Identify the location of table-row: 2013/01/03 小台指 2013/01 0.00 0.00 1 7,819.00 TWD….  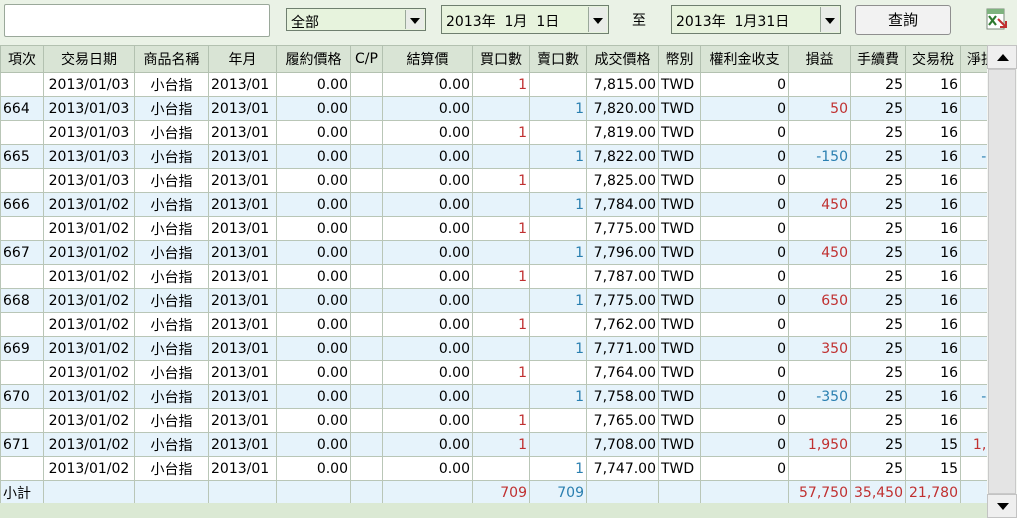
(508, 132).